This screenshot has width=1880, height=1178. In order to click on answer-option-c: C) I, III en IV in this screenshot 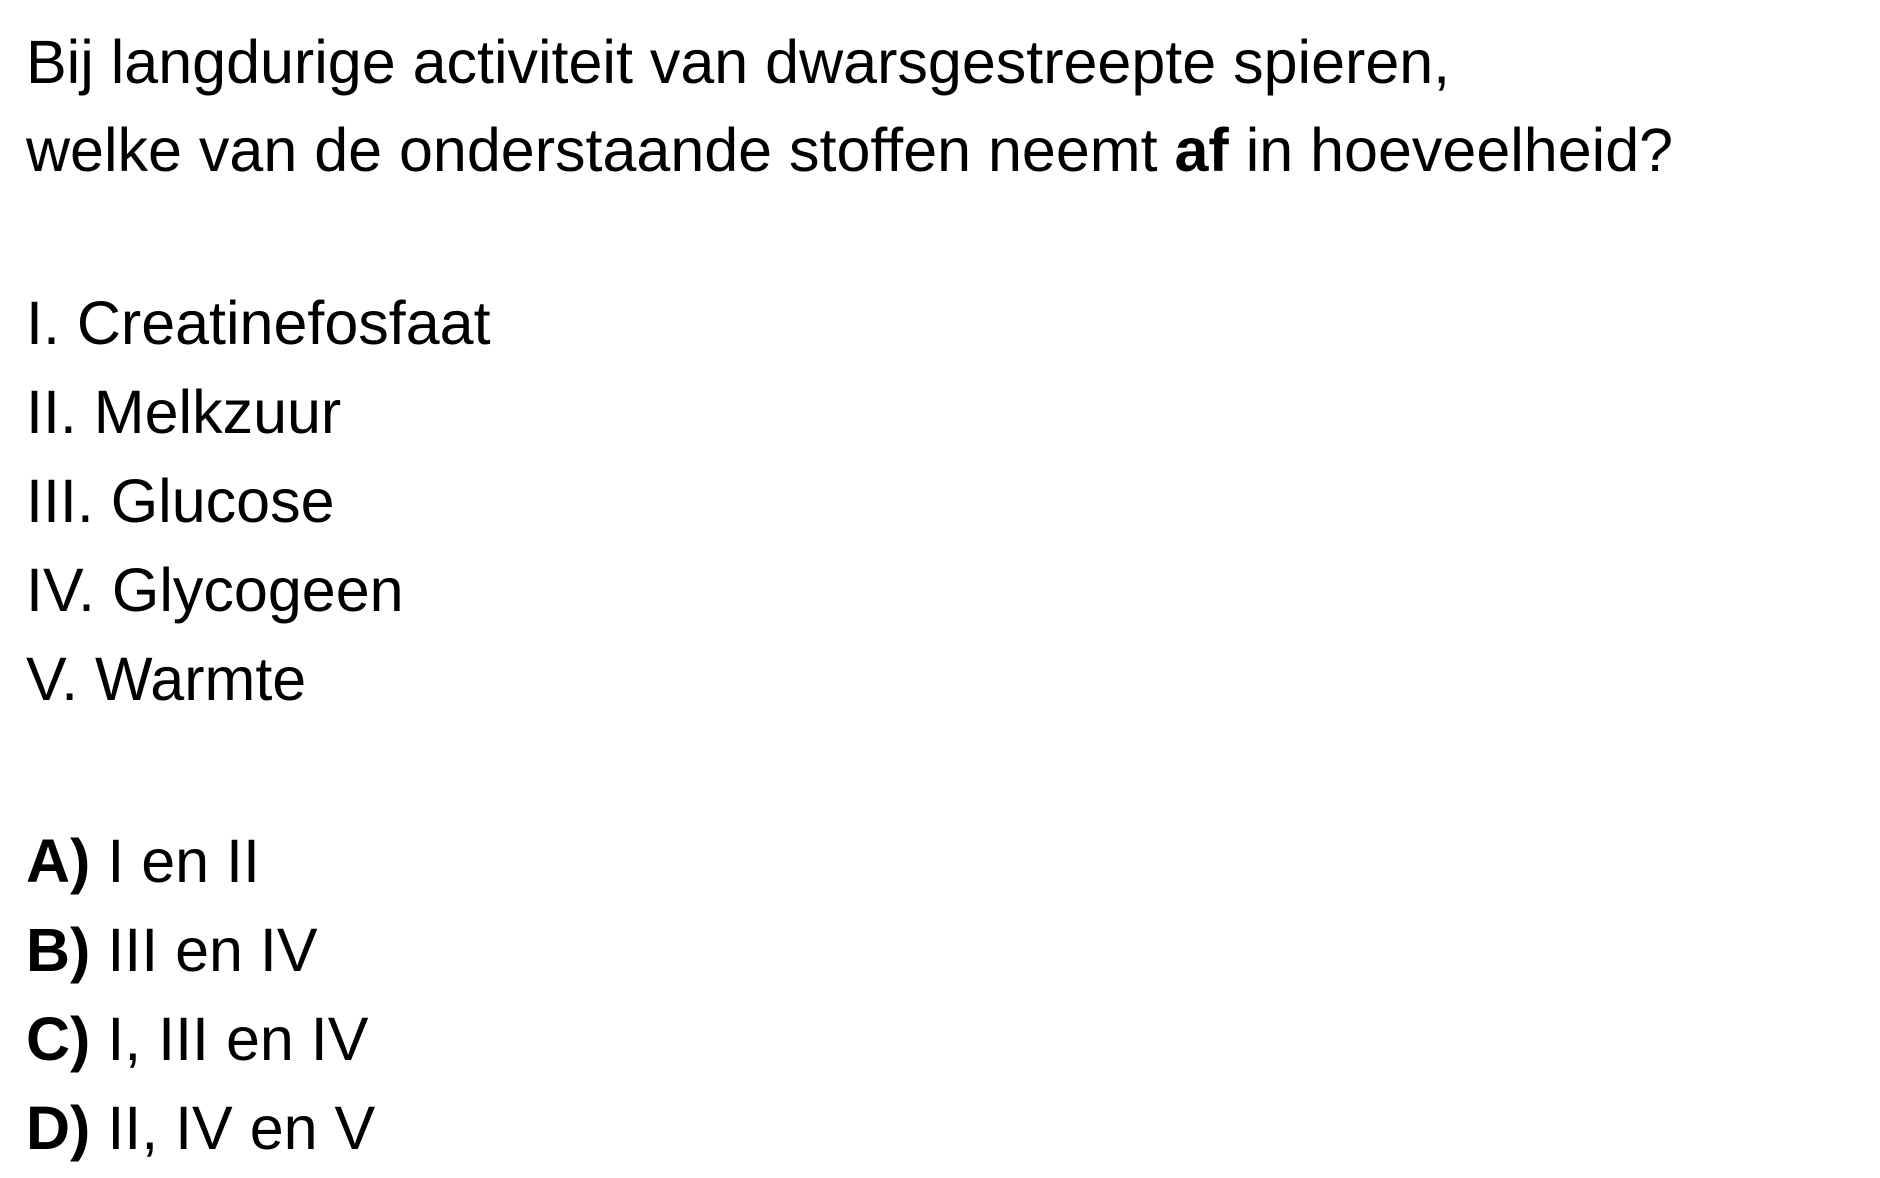, I will do `click(200, 1039)`.